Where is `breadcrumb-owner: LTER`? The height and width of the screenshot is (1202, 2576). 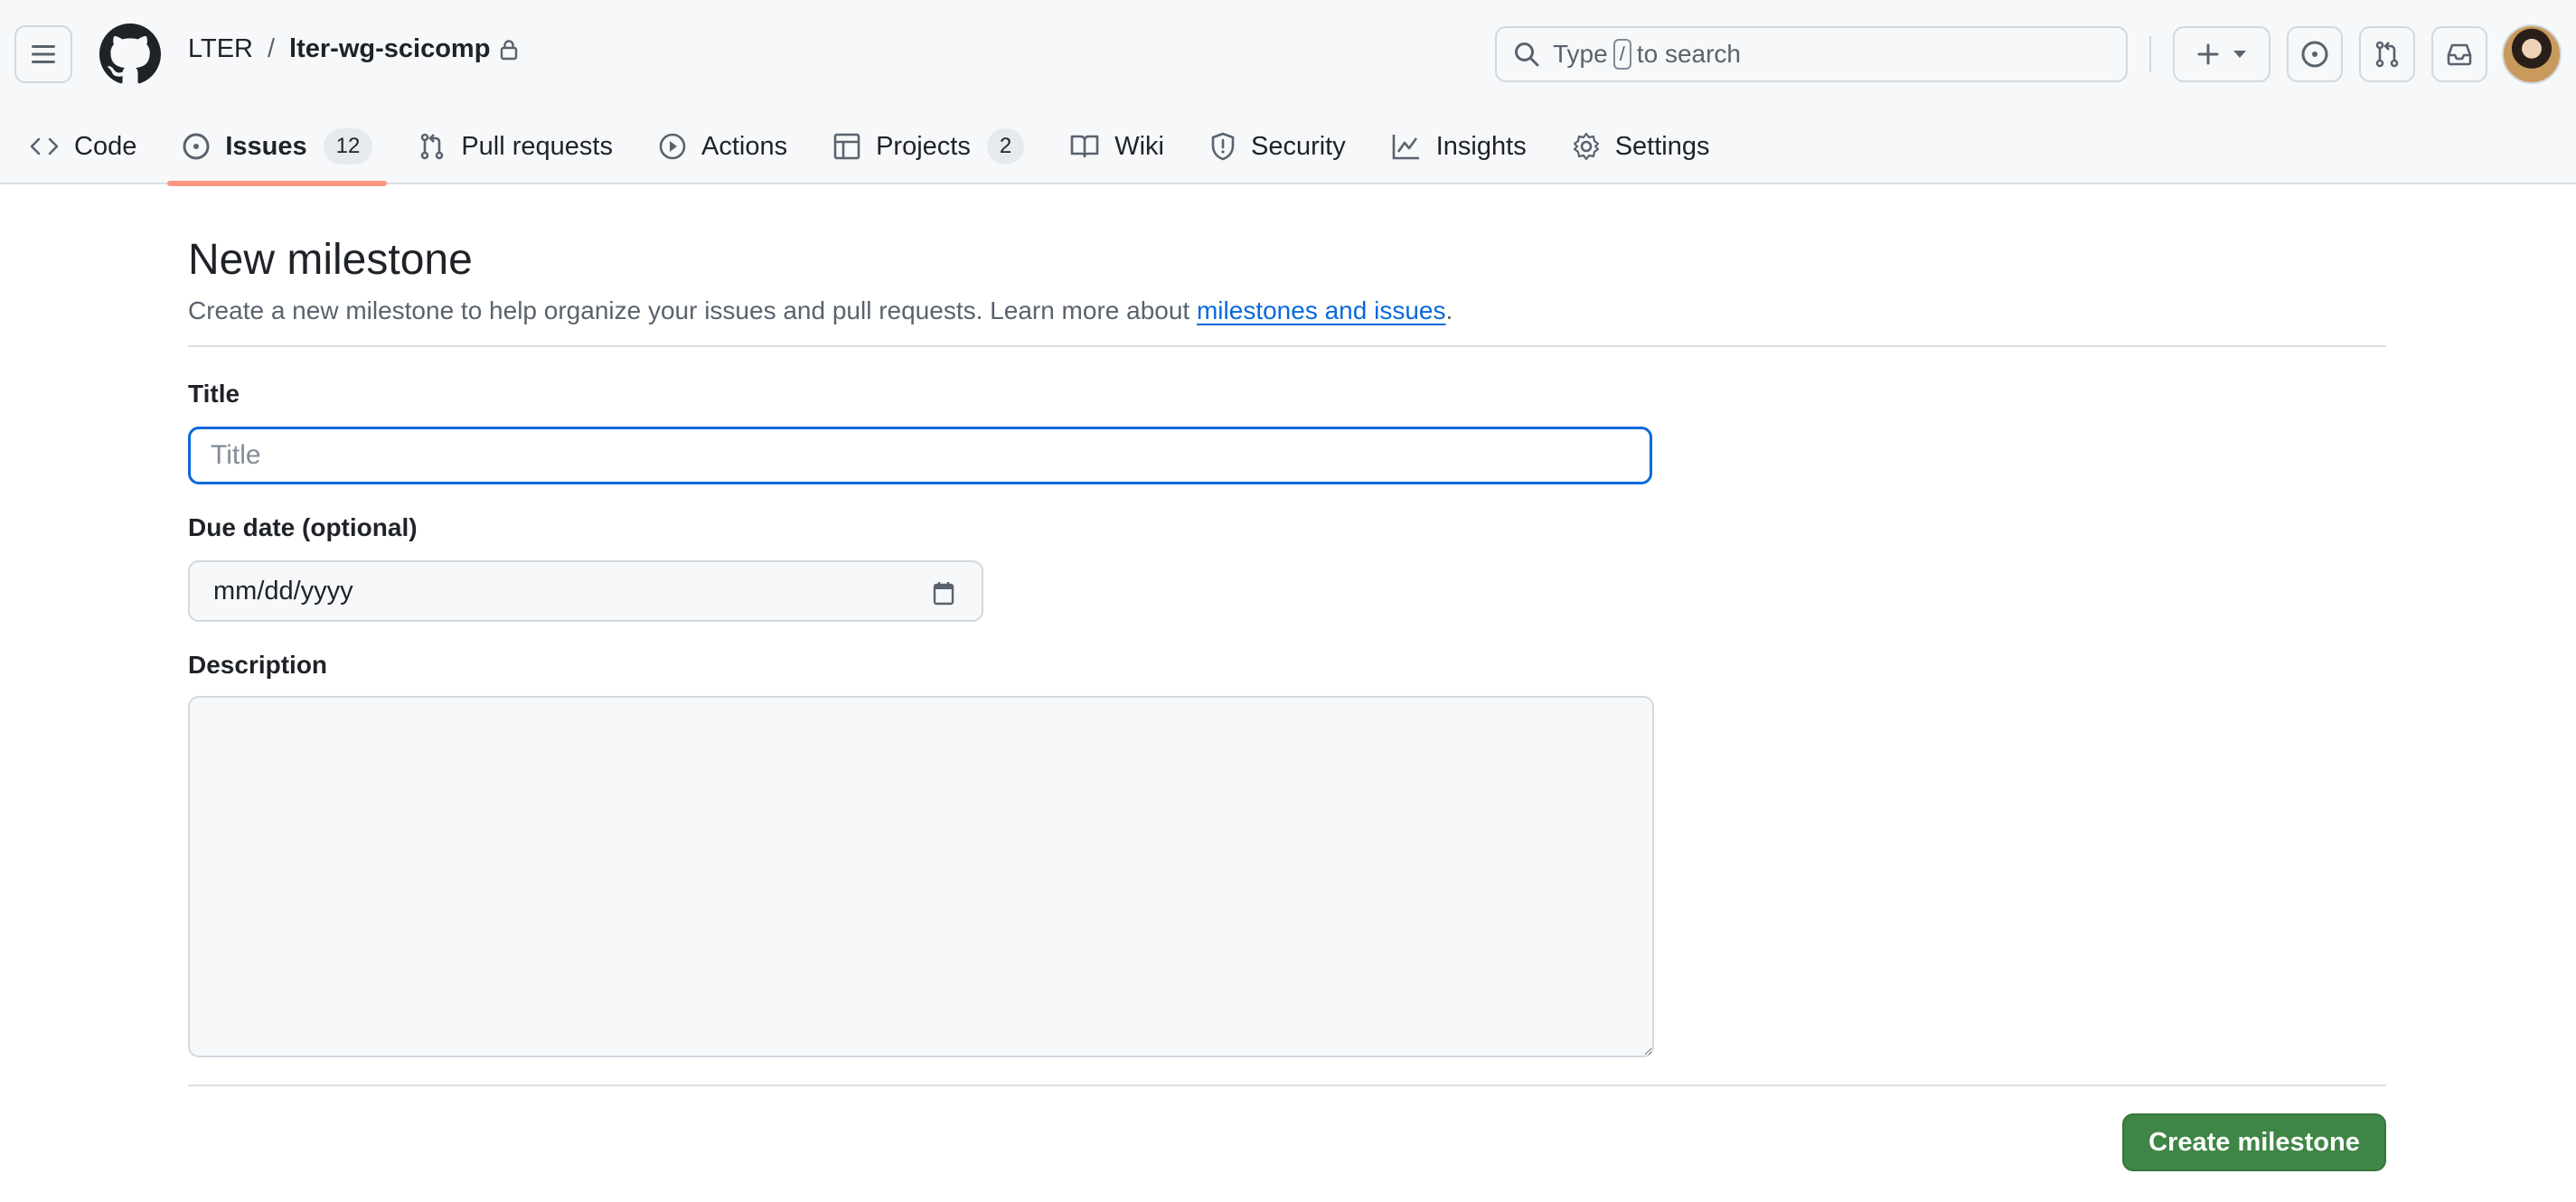 breadcrumb-owner: LTER is located at coordinates (220, 49).